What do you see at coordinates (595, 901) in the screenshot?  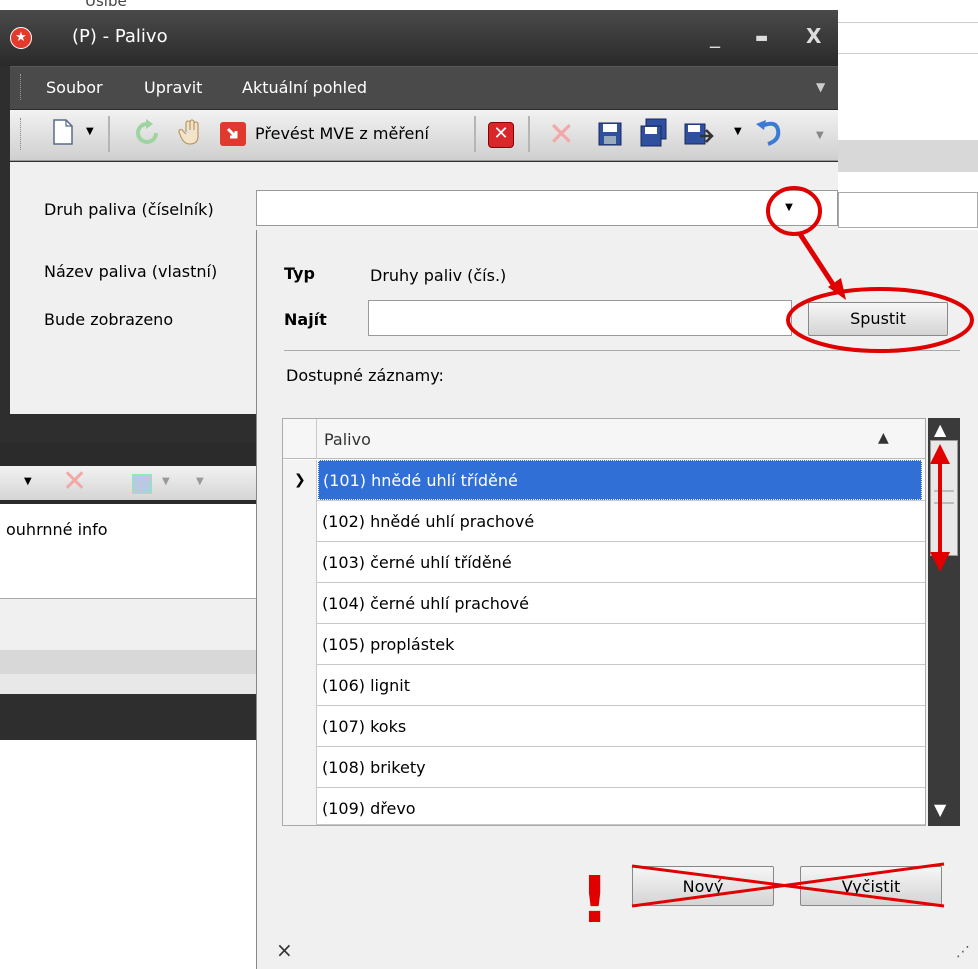 I see `annotation-exclamation: !` at bounding box center [595, 901].